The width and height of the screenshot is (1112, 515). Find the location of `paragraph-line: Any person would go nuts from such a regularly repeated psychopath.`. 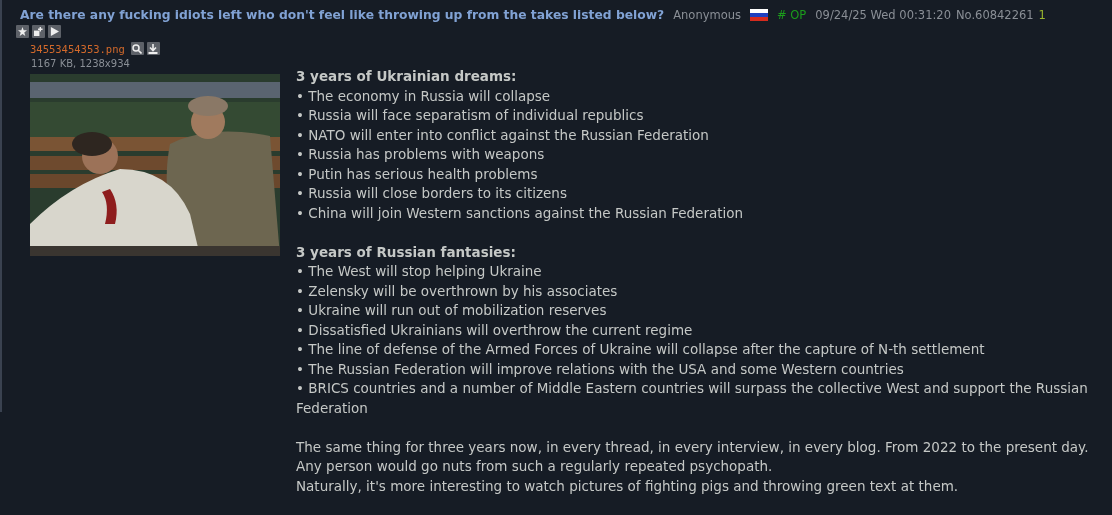

paragraph-line: Any person would go nuts from such a regularly repeated psychopath. is located at coordinates (535, 466).